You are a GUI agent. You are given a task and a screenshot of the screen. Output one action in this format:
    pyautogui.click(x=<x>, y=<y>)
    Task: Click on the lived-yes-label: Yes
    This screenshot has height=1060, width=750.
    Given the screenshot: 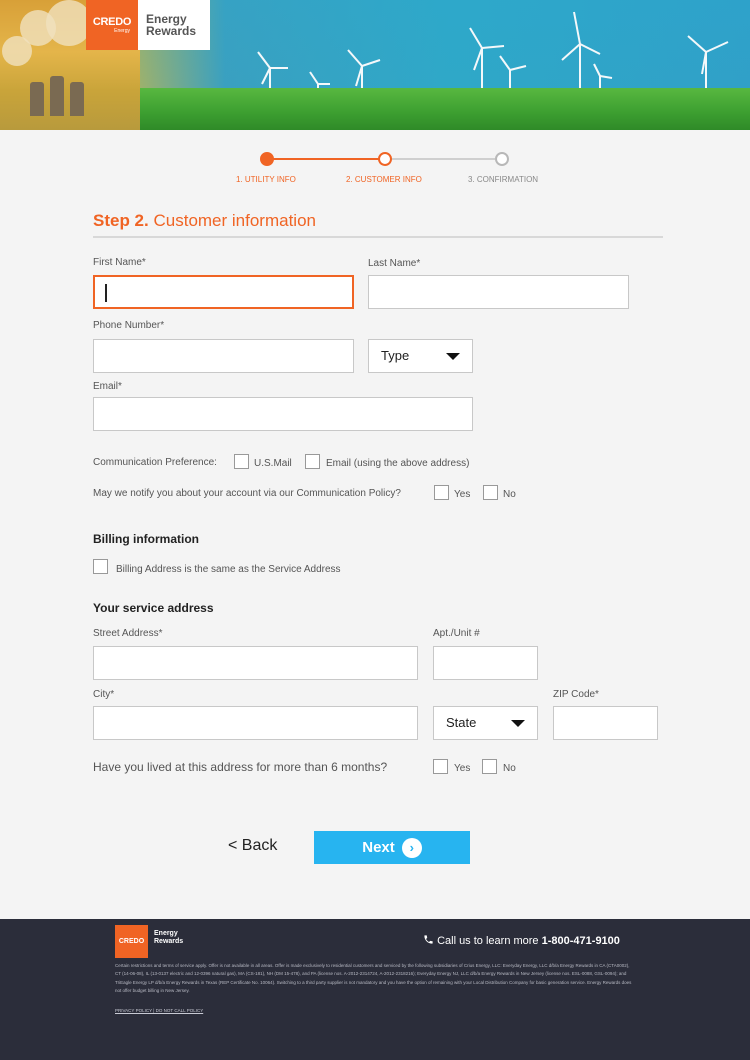 What is the action you would take?
    pyautogui.click(x=462, y=768)
    